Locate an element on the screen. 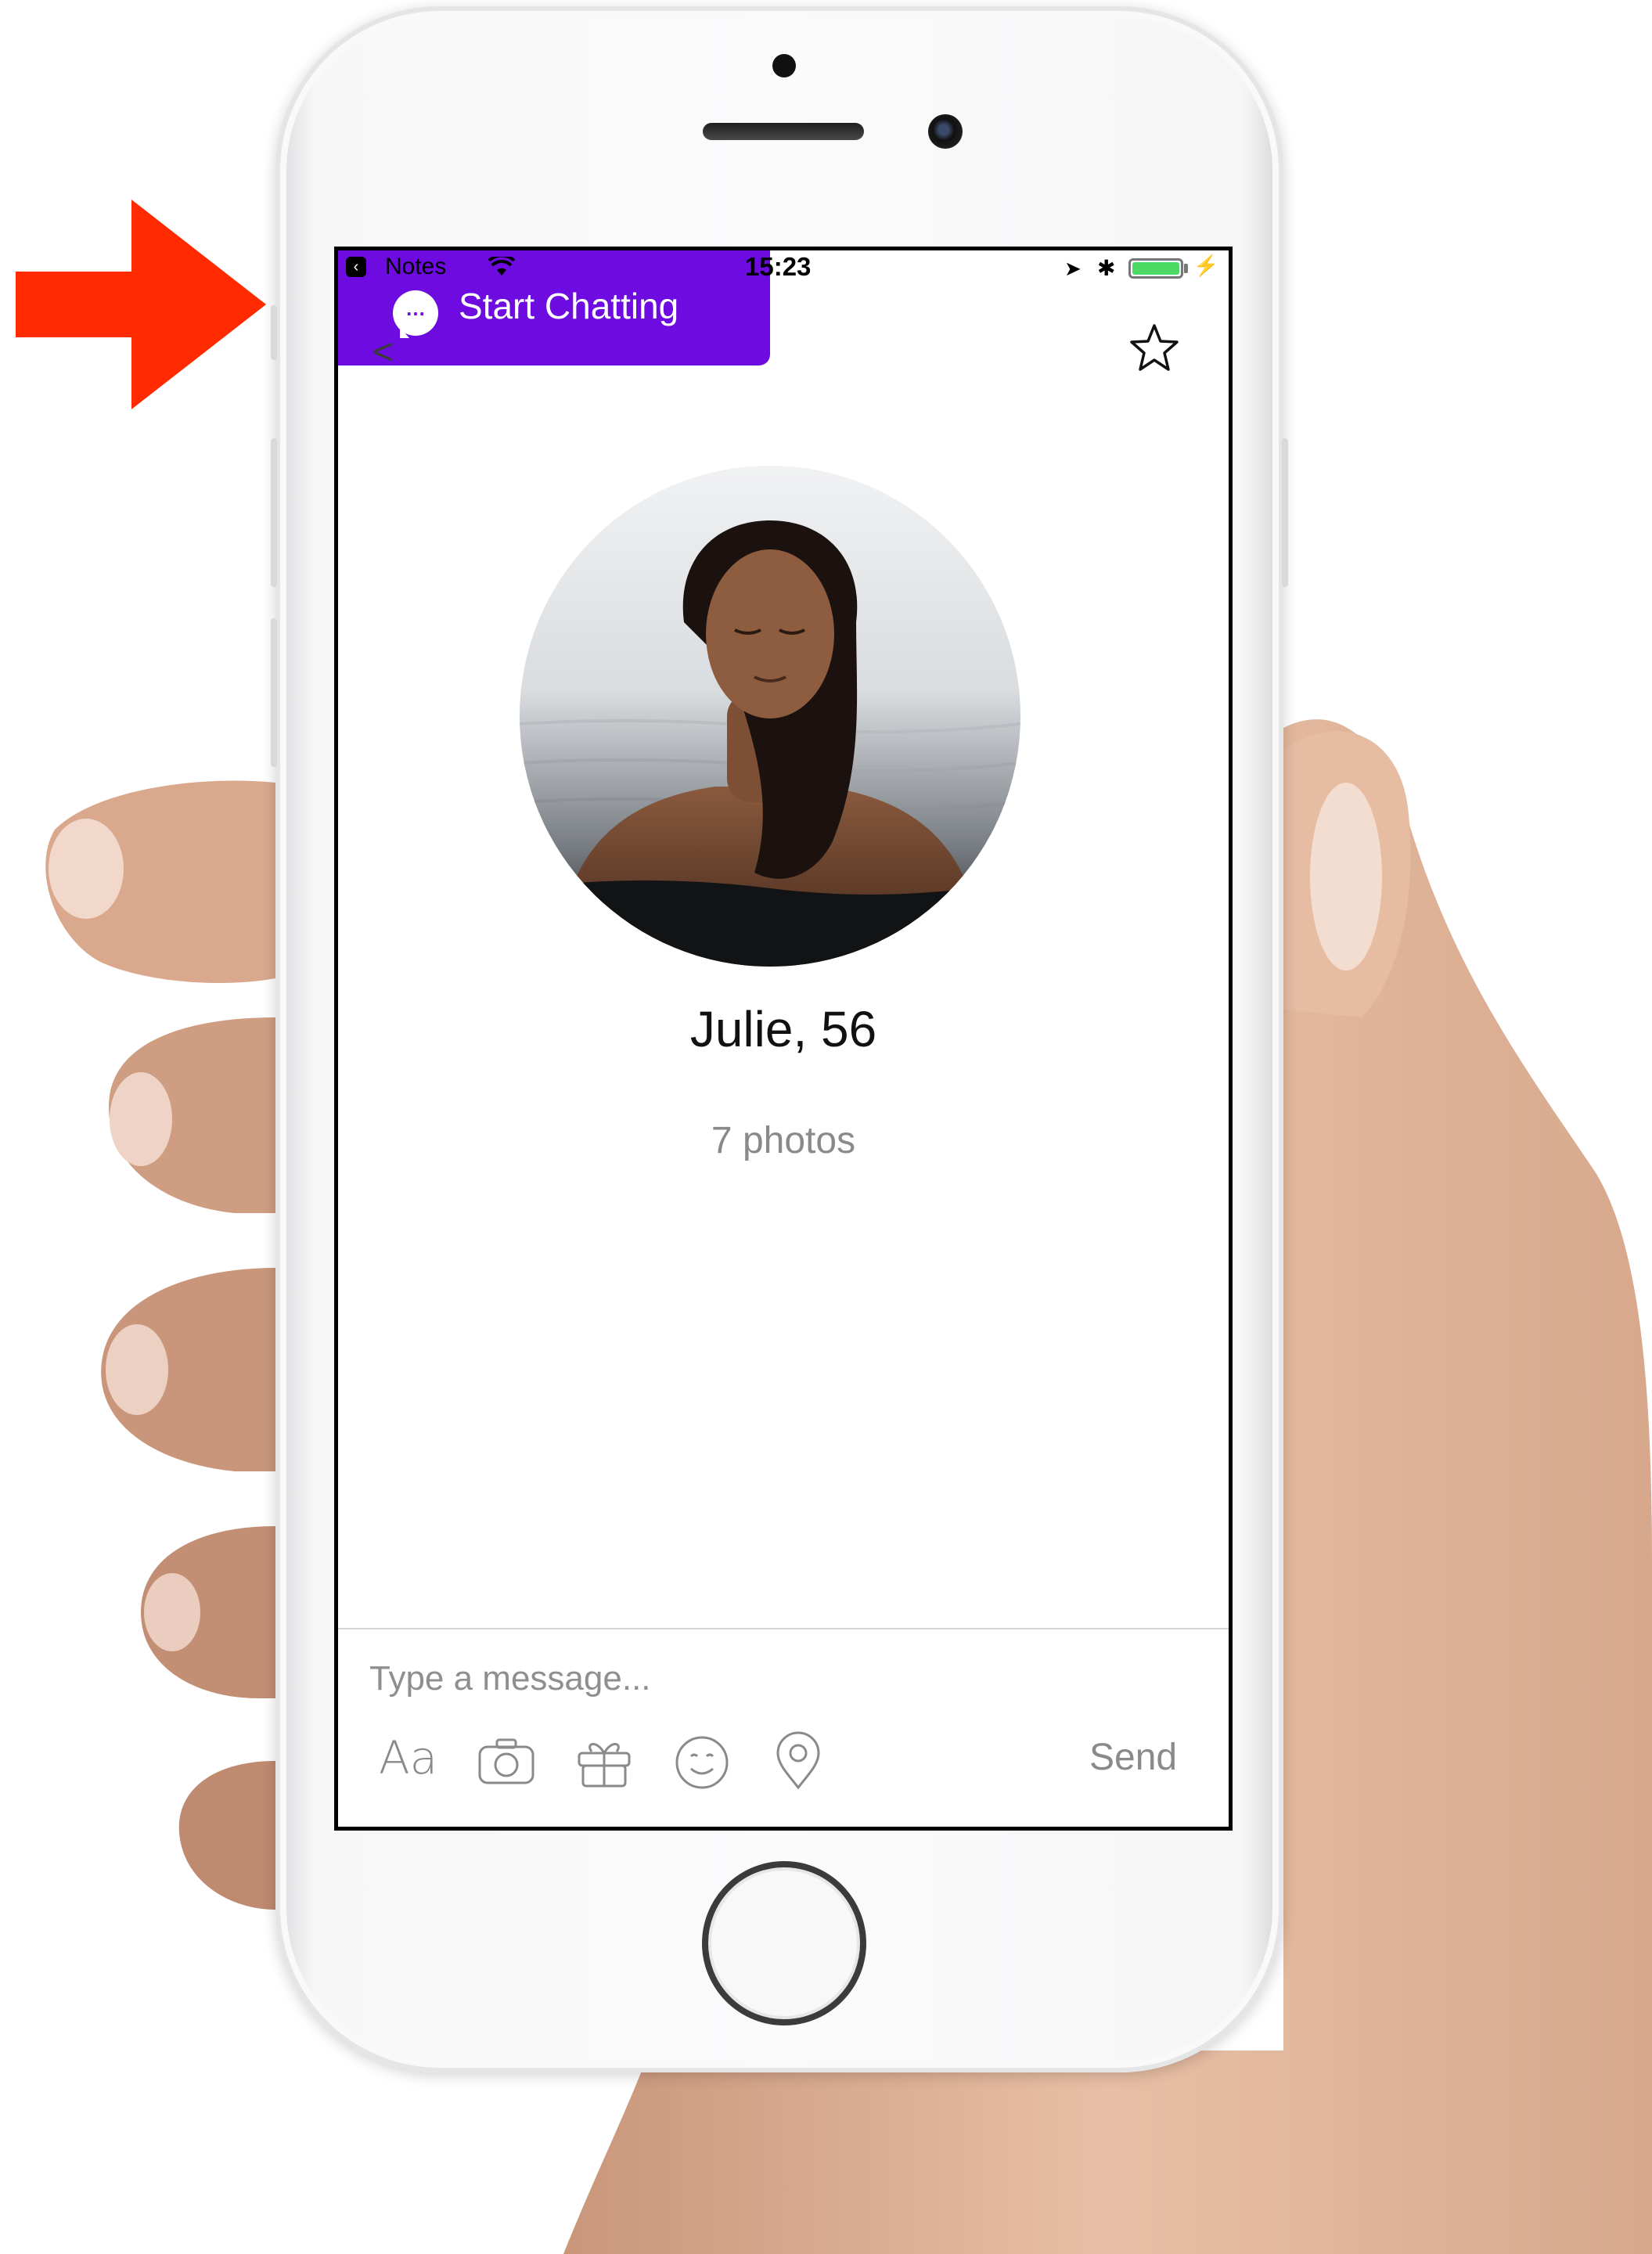 The height and width of the screenshot is (2254, 1652). font-icon: Aa is located at coordinates (408, 1758).